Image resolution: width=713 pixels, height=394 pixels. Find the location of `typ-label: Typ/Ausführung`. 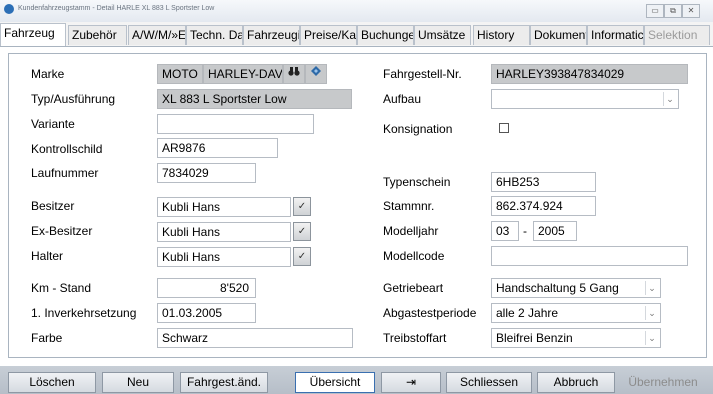

typ-label: Typ/Ausführung is located at coordinates (73, 99).